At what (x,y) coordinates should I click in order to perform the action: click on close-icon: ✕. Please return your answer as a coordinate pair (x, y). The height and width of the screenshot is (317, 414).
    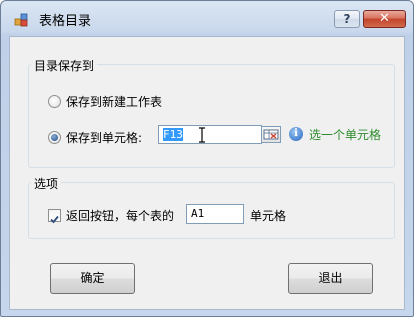
    Looking at the image, I should click on (384, 18).